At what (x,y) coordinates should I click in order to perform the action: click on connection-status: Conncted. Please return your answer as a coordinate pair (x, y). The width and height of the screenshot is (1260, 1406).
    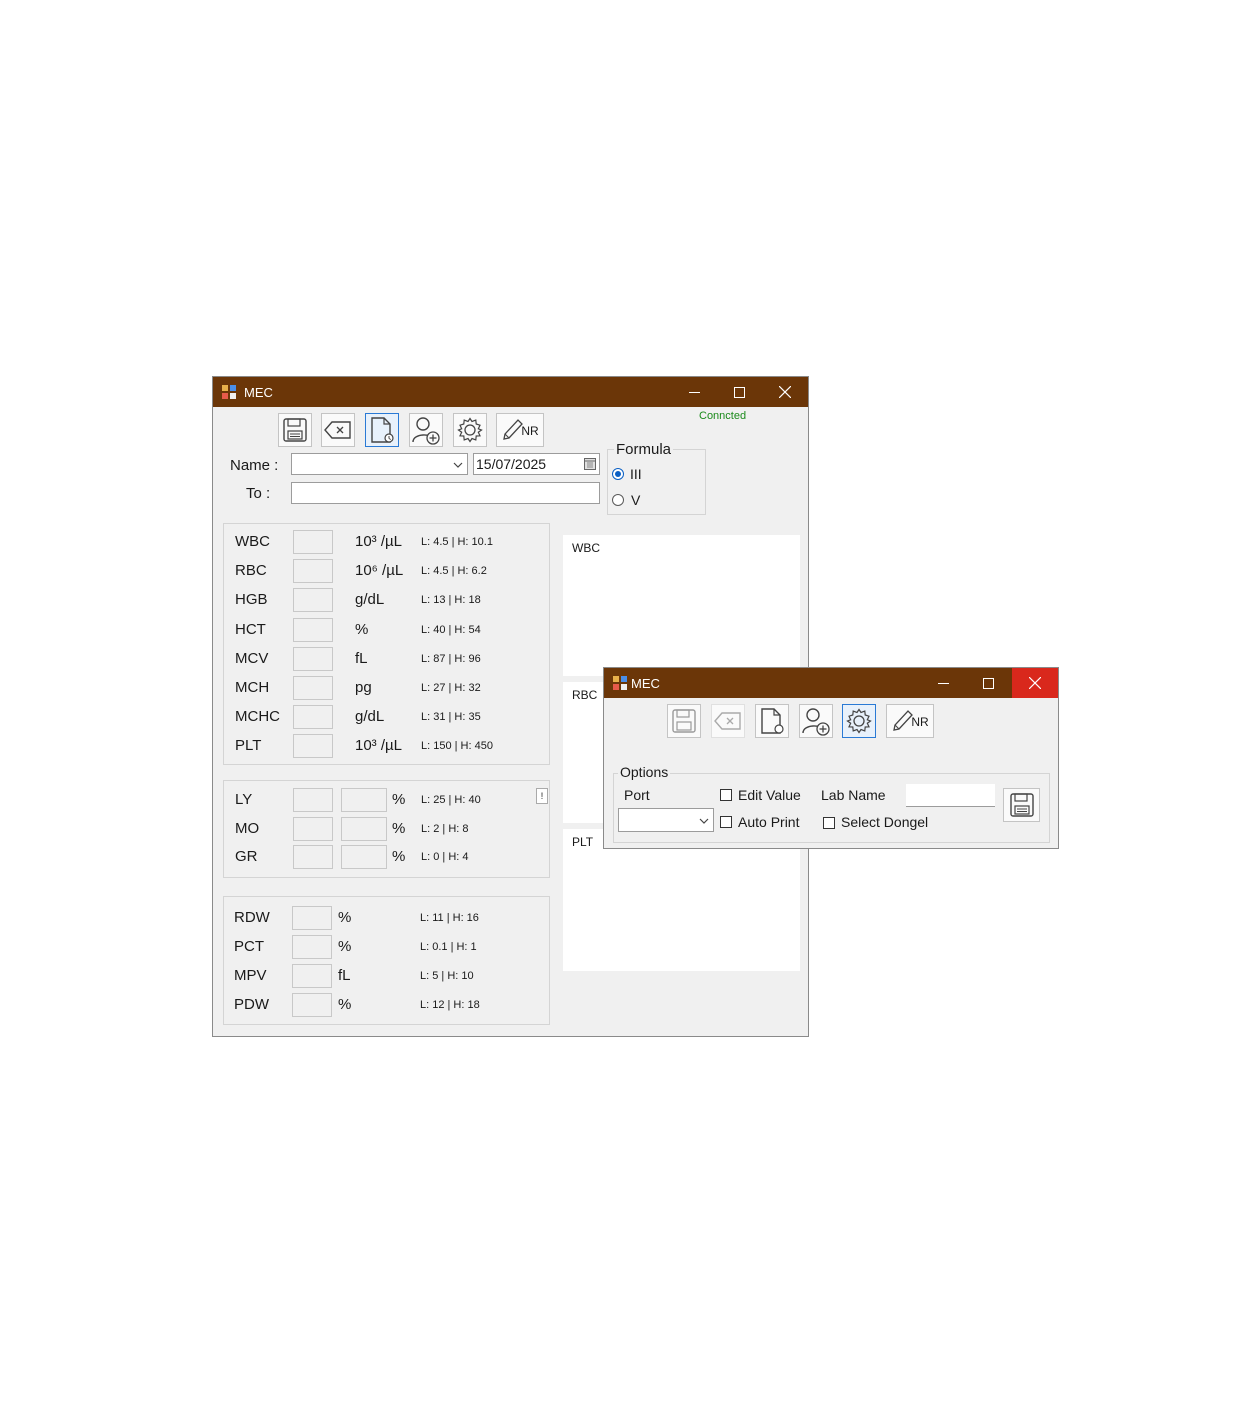
    Looking at the image, I should click on (723, 416).